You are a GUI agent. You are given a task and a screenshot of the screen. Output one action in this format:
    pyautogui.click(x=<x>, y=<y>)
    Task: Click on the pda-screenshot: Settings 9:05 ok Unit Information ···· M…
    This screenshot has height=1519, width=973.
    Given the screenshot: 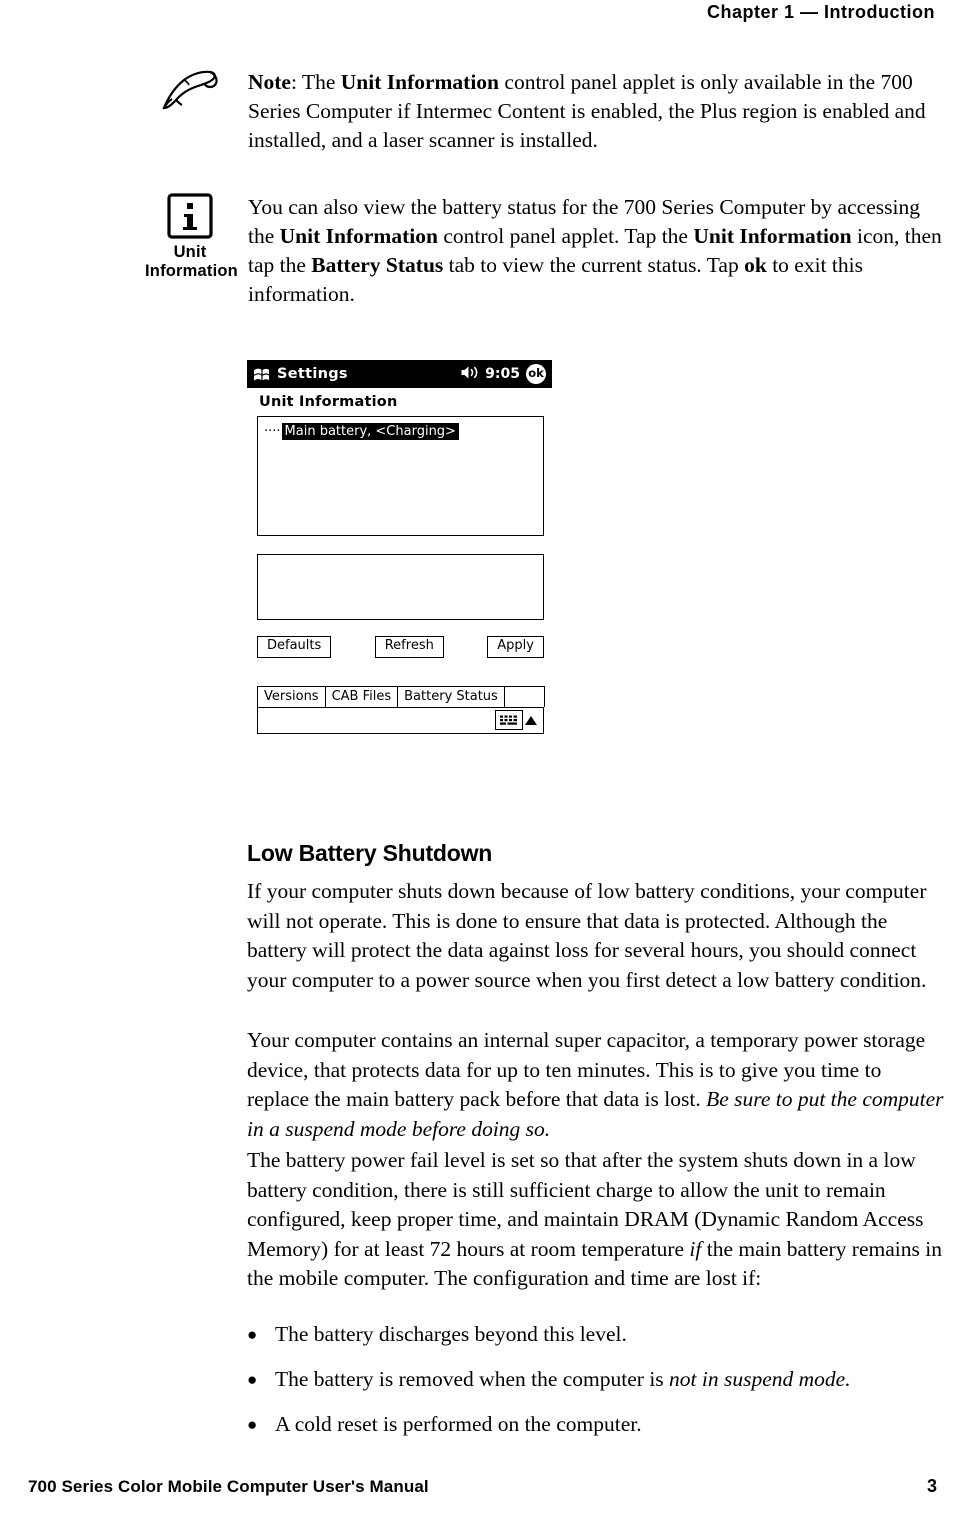 What is the action you would take?
    pyautogui.click(x=399, y=547)
    